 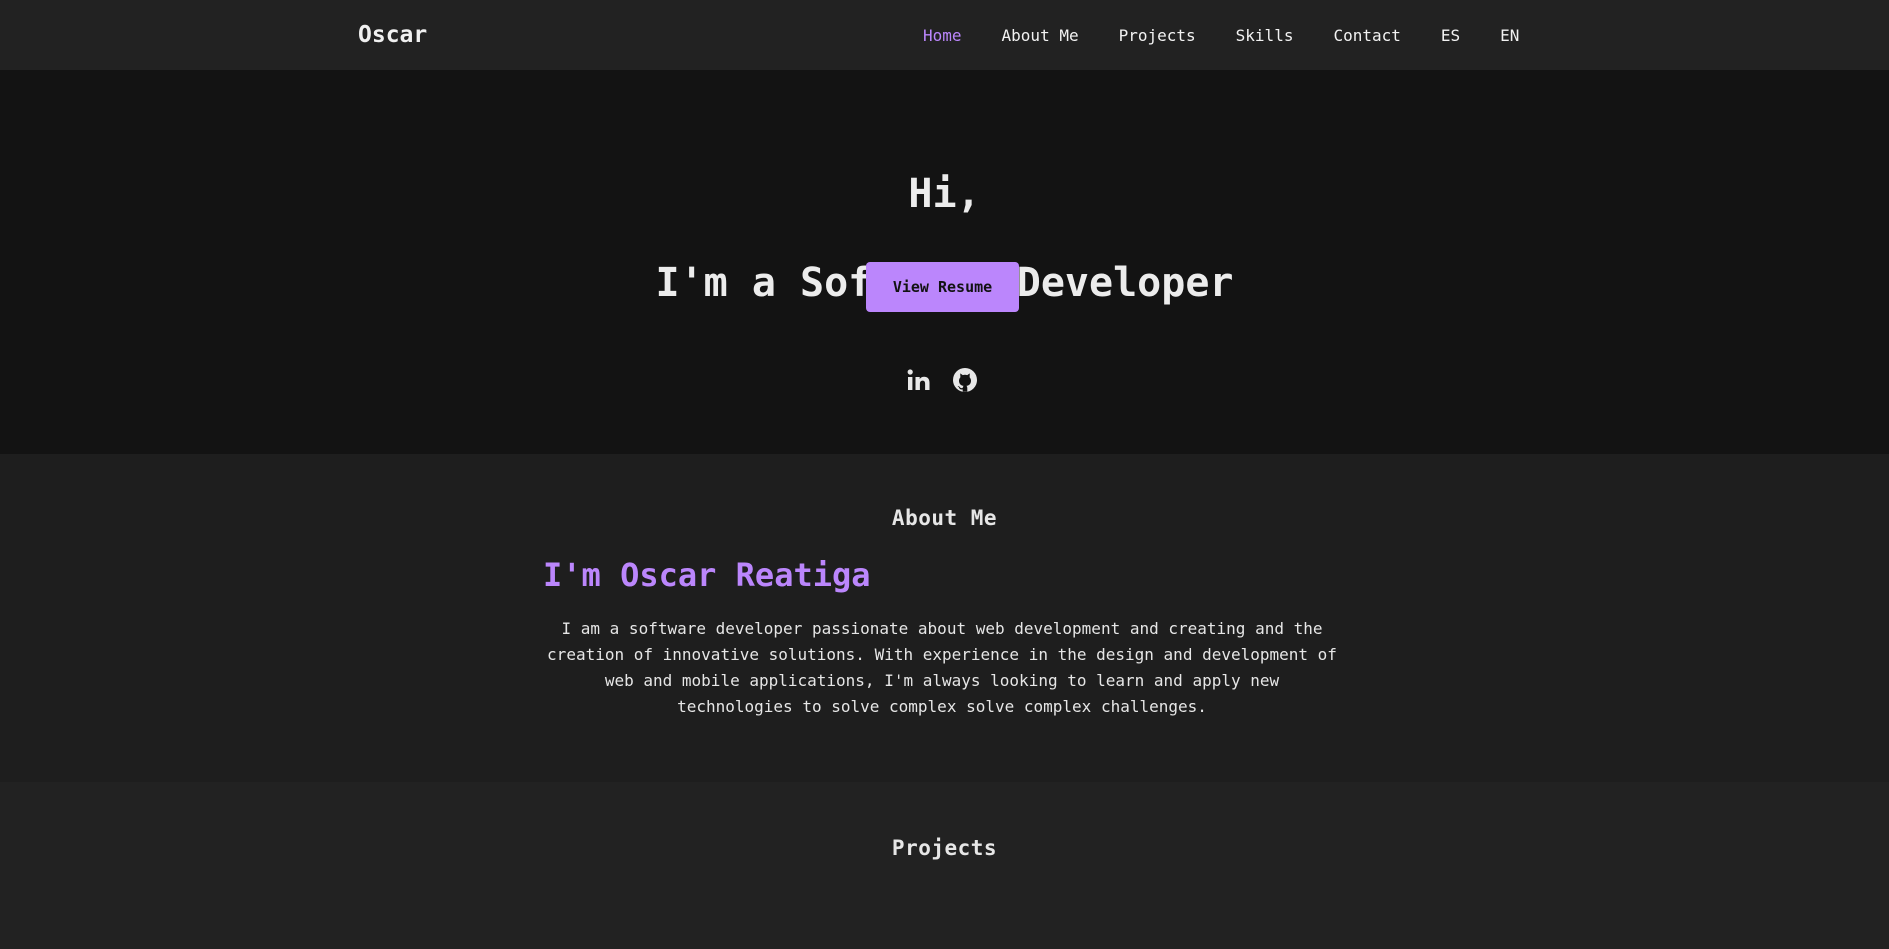 I want to click on nav-link-projects: Projects, so click(x=1157, y=35).